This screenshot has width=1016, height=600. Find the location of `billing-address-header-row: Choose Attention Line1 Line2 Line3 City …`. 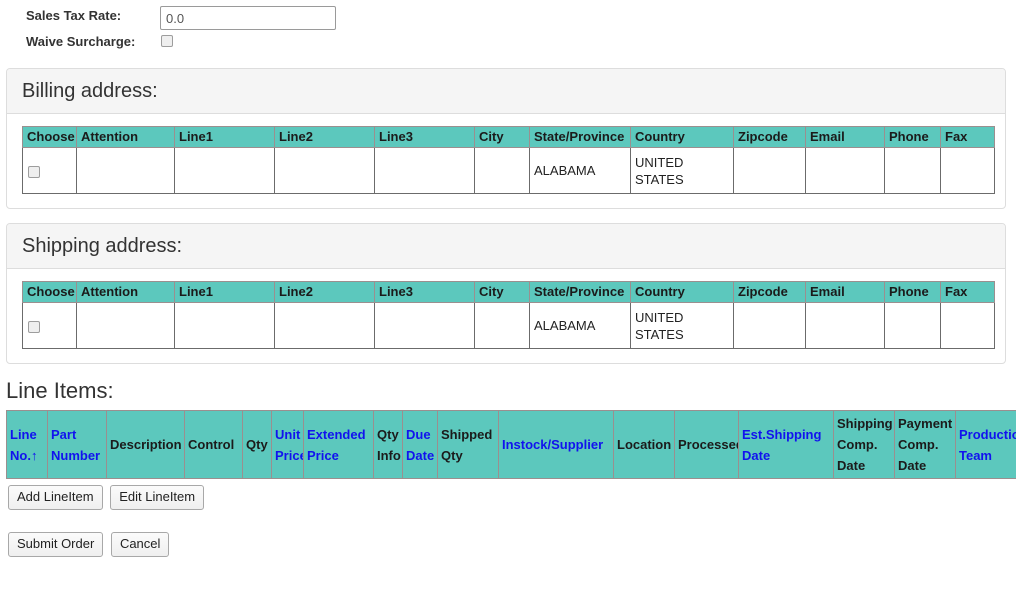

billing-address-header-row: Choose Attention Line1 Line2 Line3 City … is located at coordinates (508, 137).